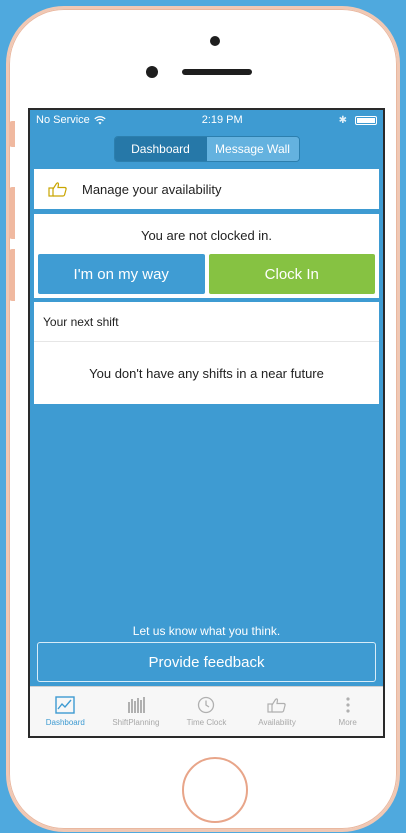 This screenshot has width=406, height=833. I want to click on tabbar-shiftplanning: ShiftPlanning, so click(136, 711).